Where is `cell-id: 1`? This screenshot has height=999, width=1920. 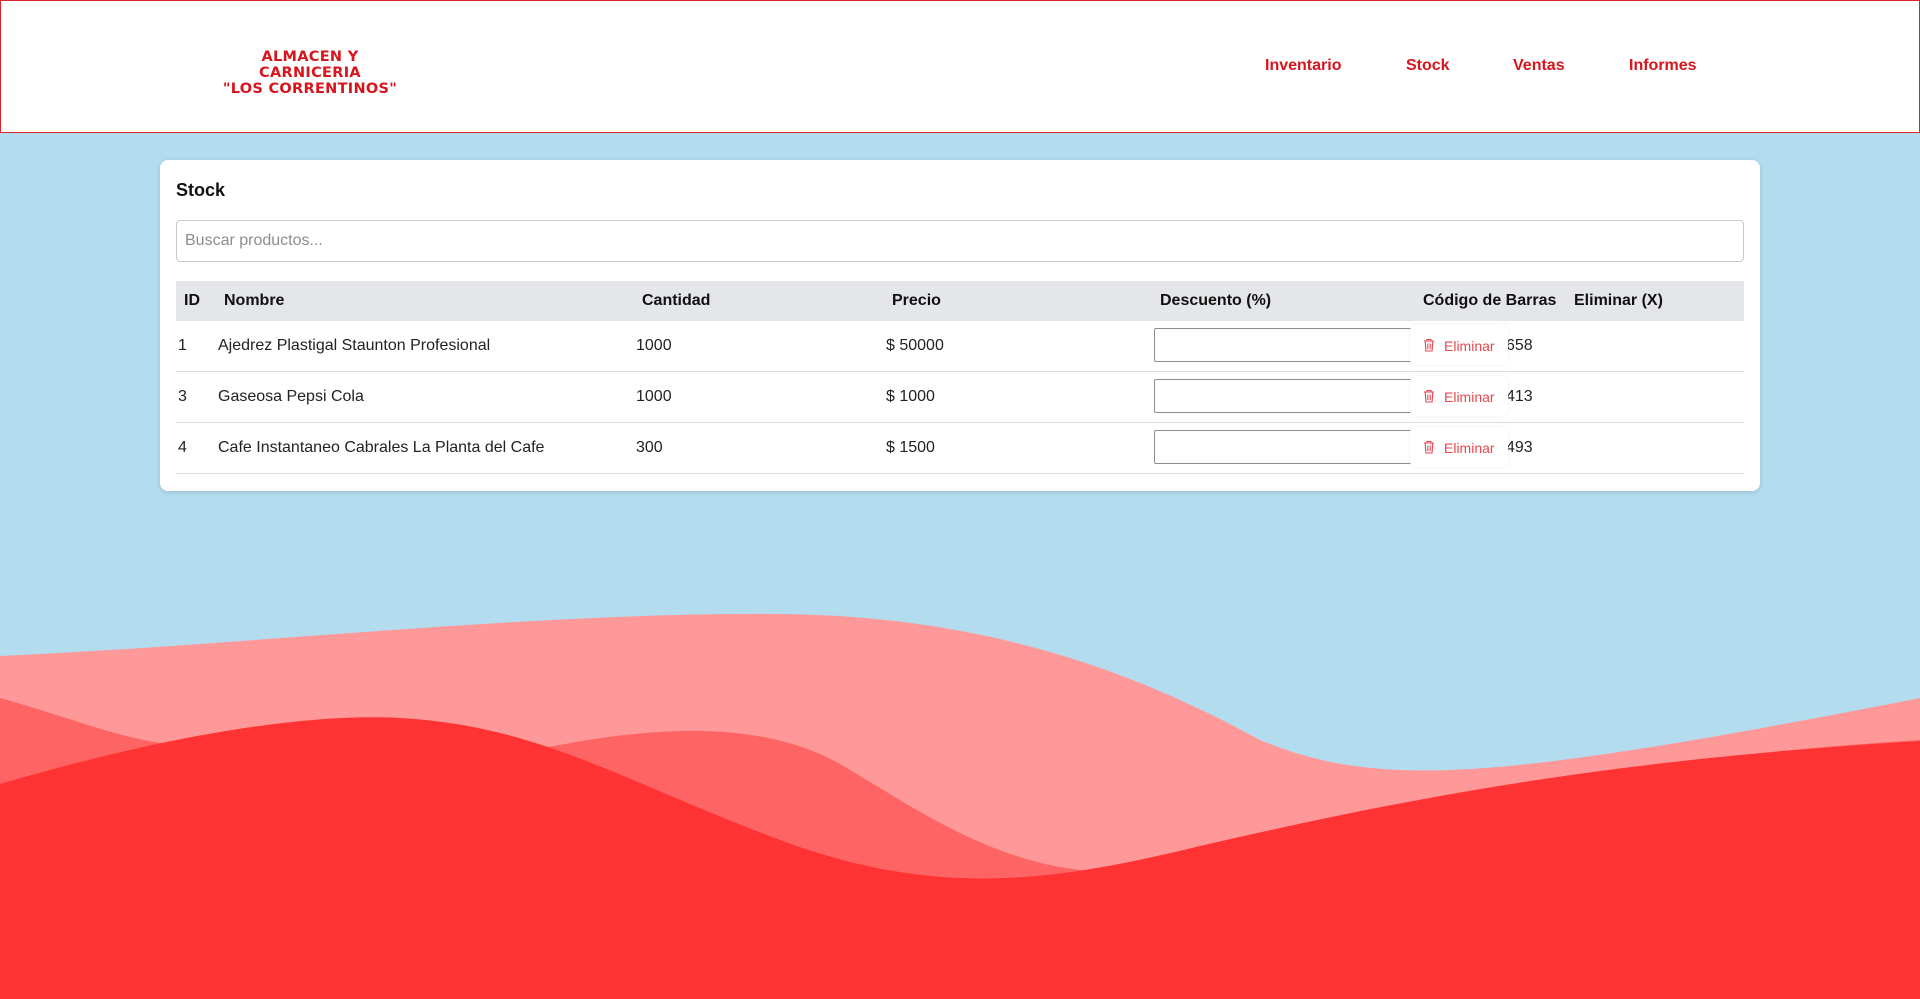
cell-id: 1 is located at coordinates (182, 345).